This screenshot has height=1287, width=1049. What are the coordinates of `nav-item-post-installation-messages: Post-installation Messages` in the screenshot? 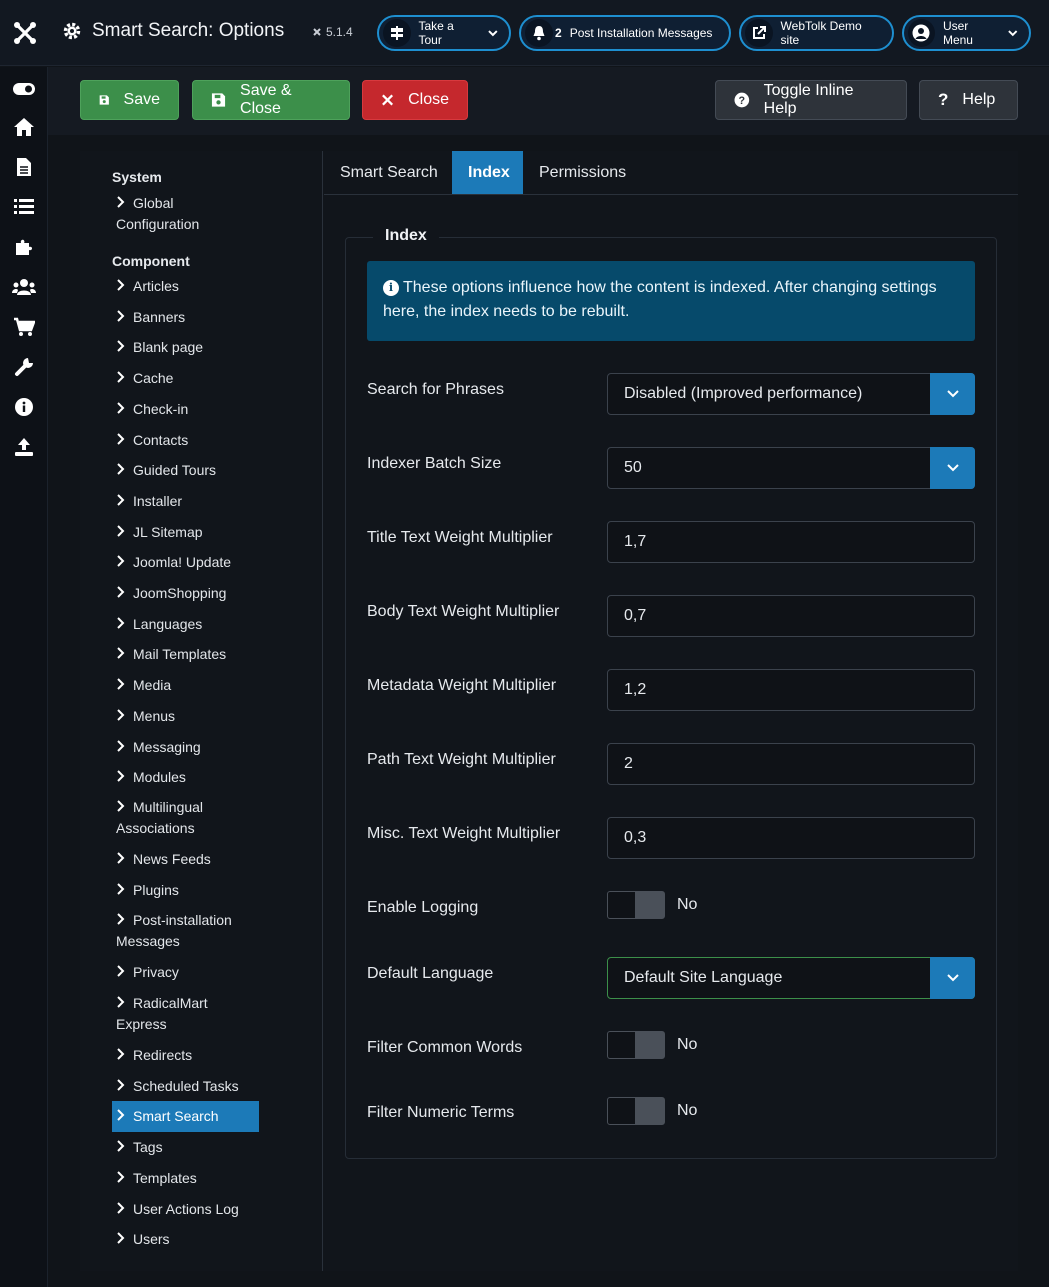 It's located at (185, 931).